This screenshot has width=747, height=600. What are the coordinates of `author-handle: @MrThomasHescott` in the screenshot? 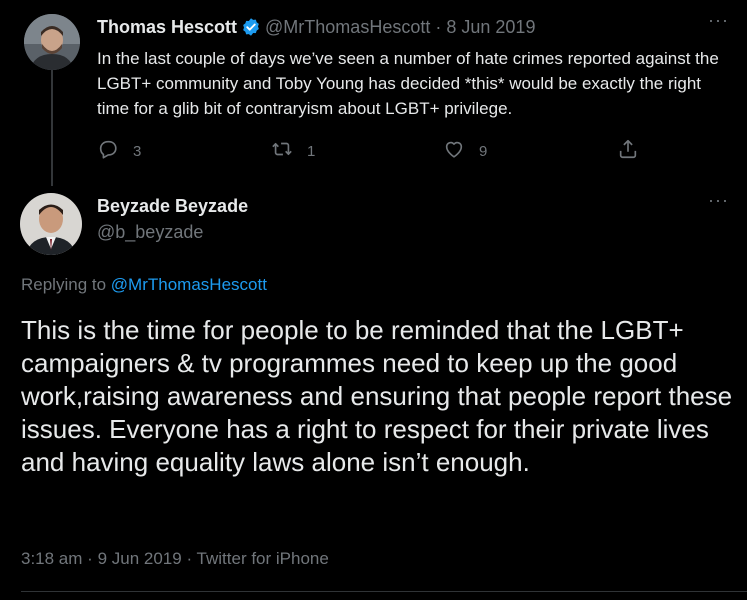 It's located at (347, 27).